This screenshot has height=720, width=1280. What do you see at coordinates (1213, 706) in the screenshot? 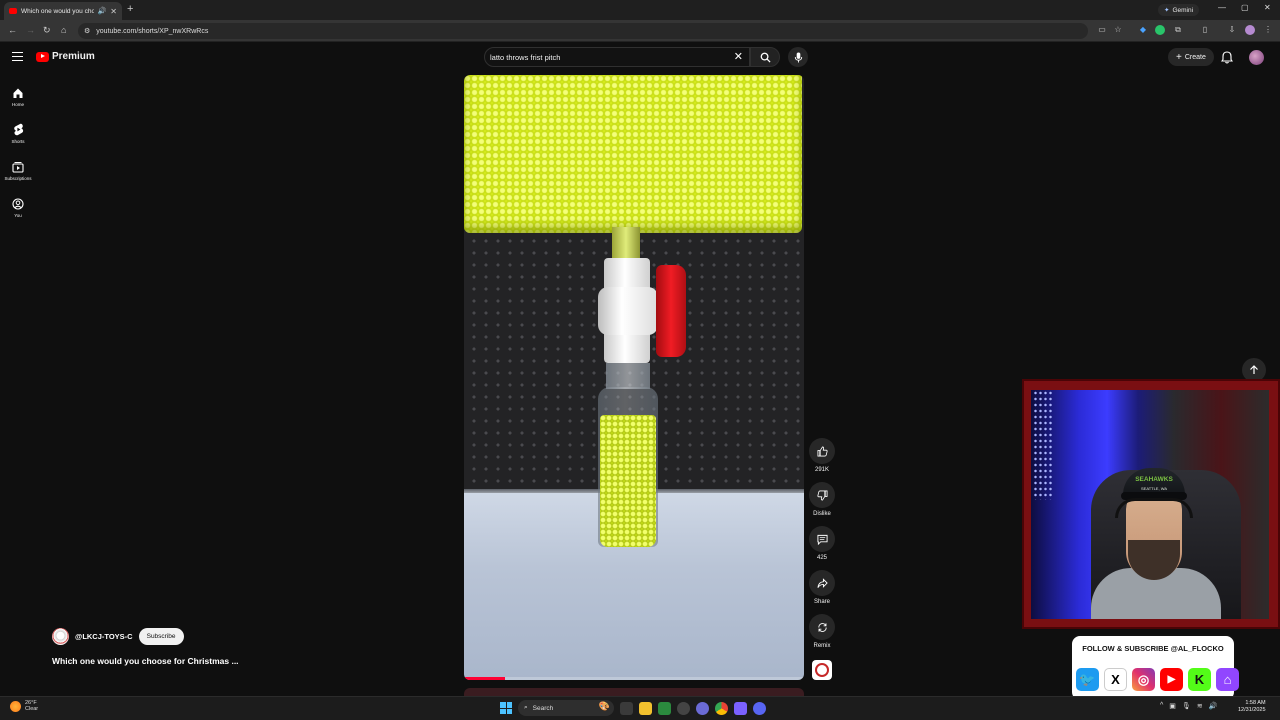
I see `volume-icon: 🔊` at bounding box center [1213, 706].